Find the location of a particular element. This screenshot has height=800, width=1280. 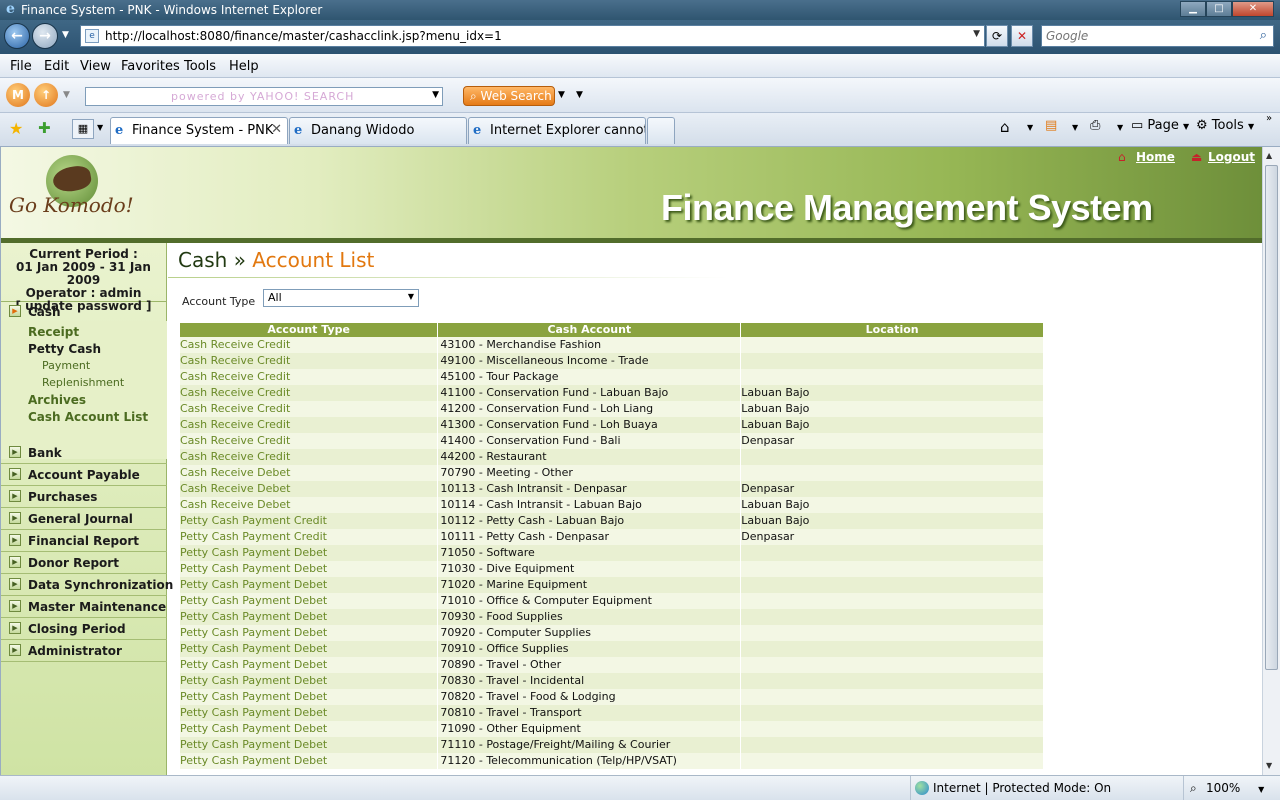

cell-account-type: Petty Cash Payment Credit is located at coordinates (309, 521).